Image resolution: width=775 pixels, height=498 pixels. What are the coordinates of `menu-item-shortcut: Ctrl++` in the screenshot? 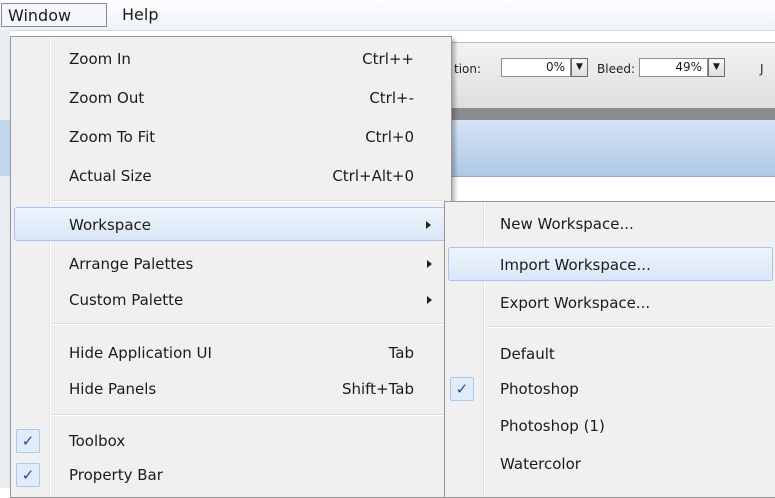 It's located at (388, 59).